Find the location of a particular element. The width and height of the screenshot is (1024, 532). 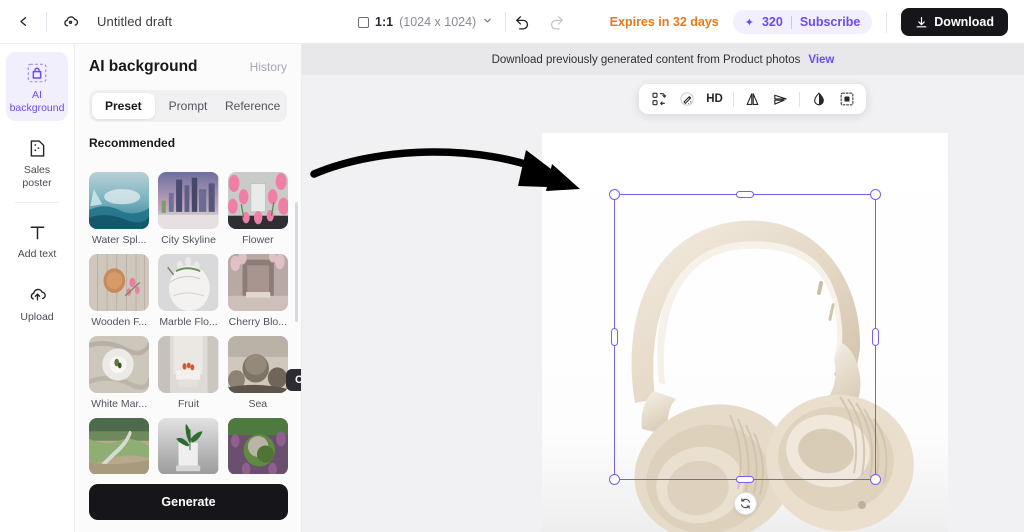

history-link: History is located at coordinates (268, 67).